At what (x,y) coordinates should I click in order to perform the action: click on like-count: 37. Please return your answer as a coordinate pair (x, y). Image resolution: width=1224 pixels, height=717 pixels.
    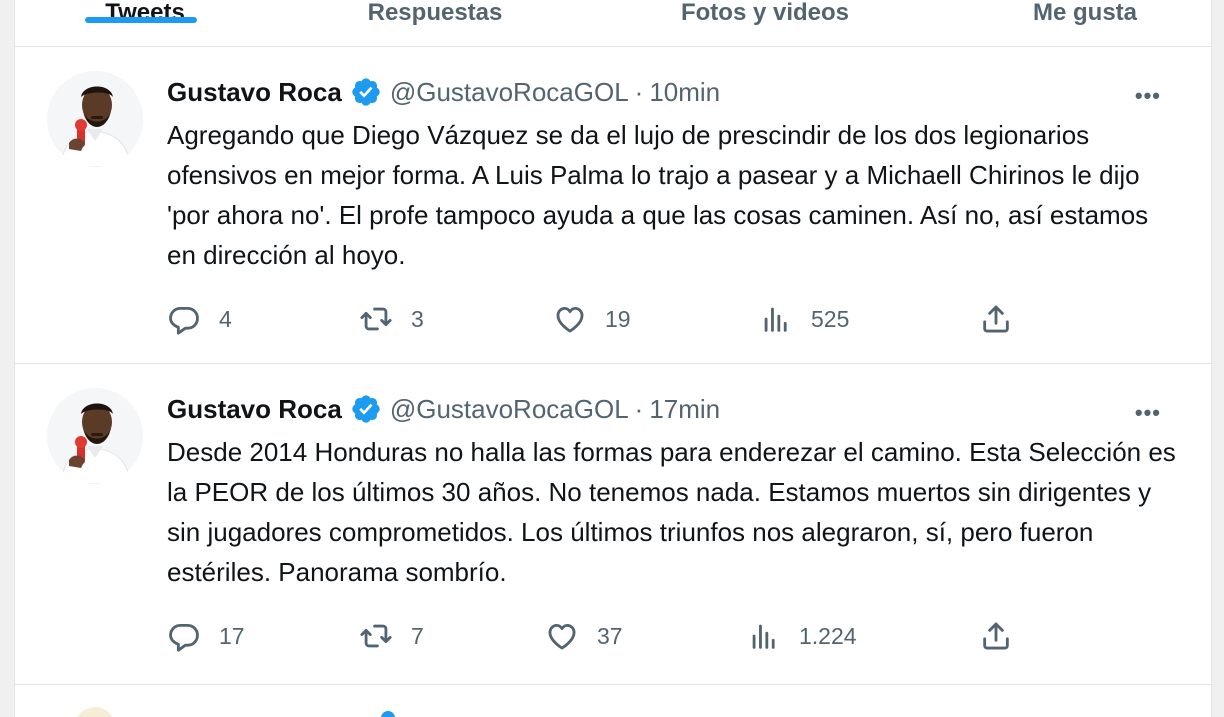
    Looking at the image, I should click on (610, 635).